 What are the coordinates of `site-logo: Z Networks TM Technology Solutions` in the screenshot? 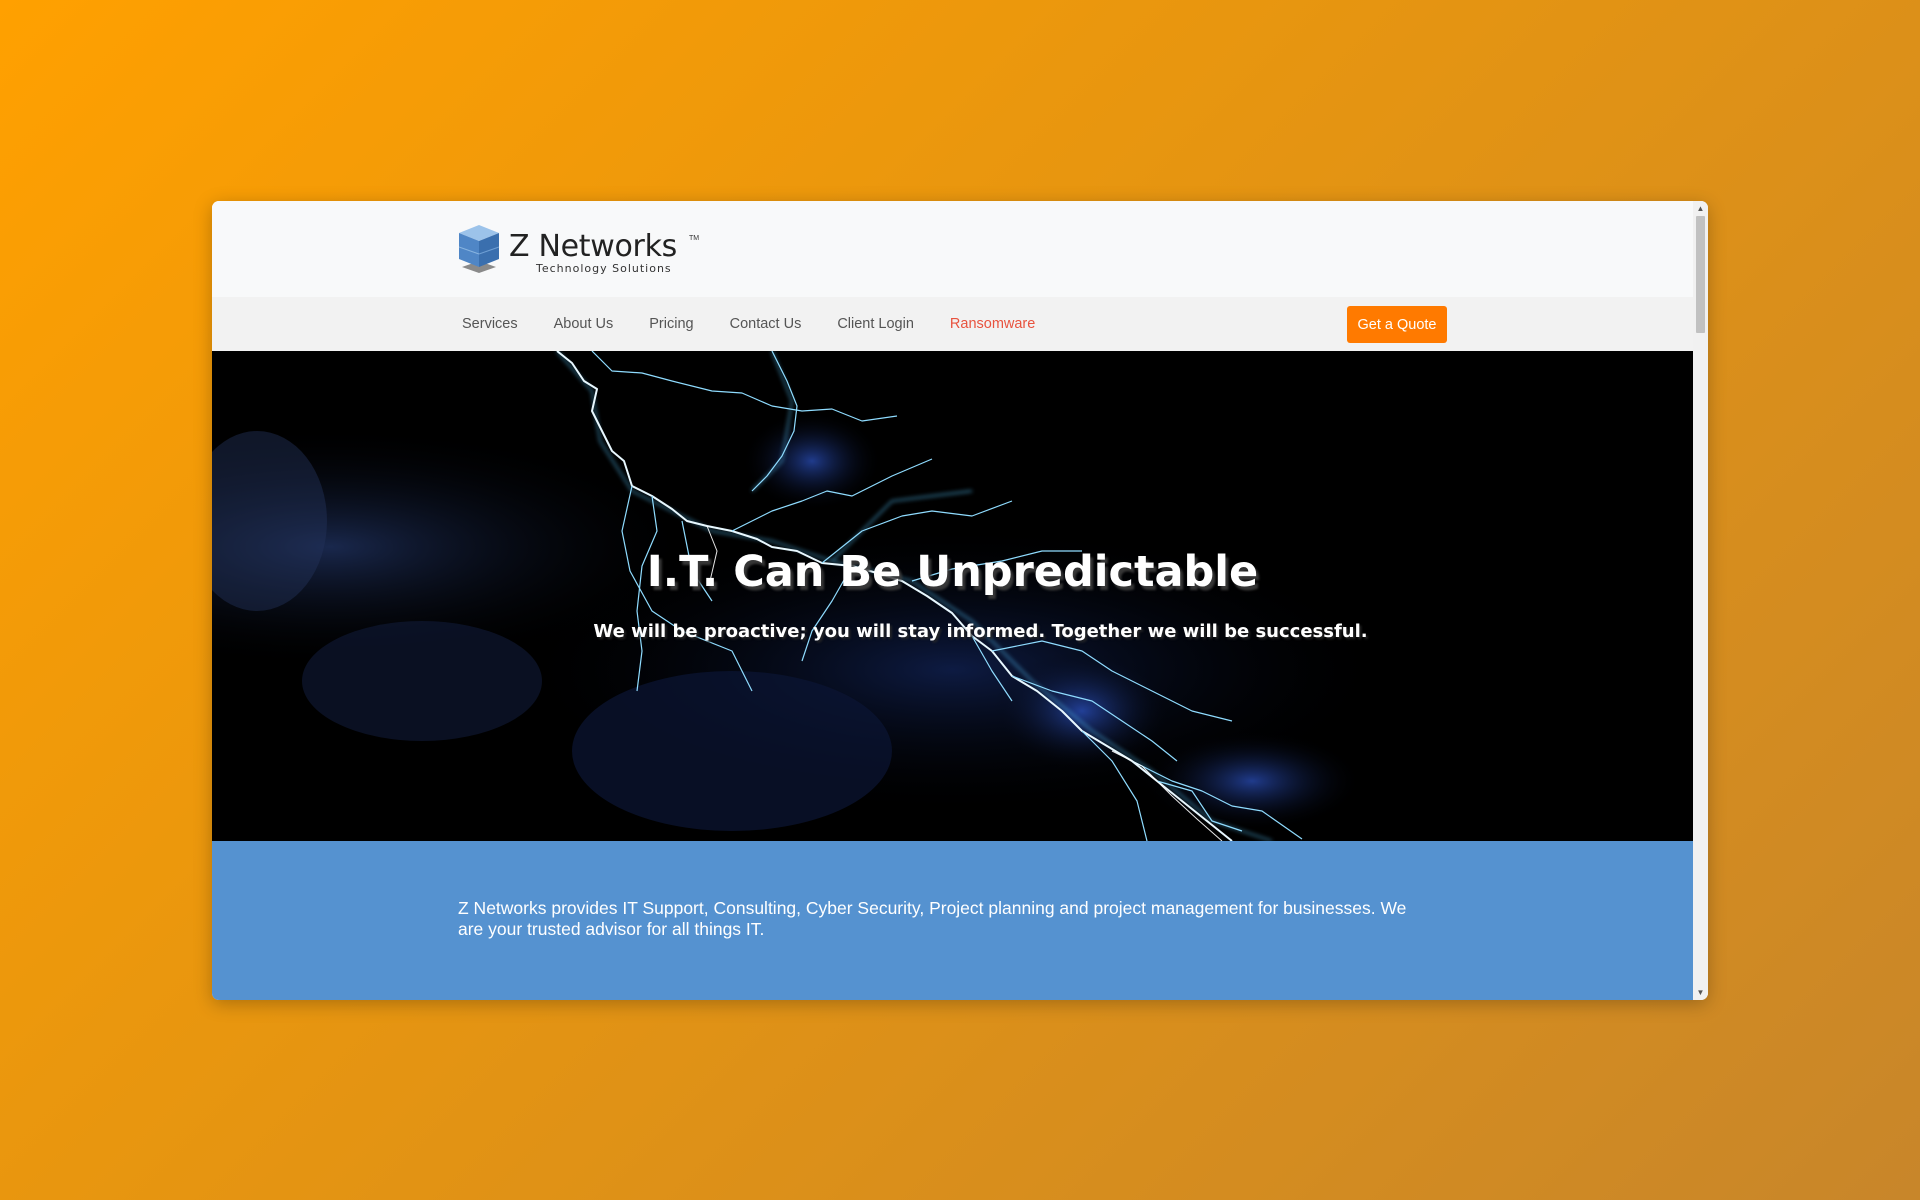 It's located at (578, 251).